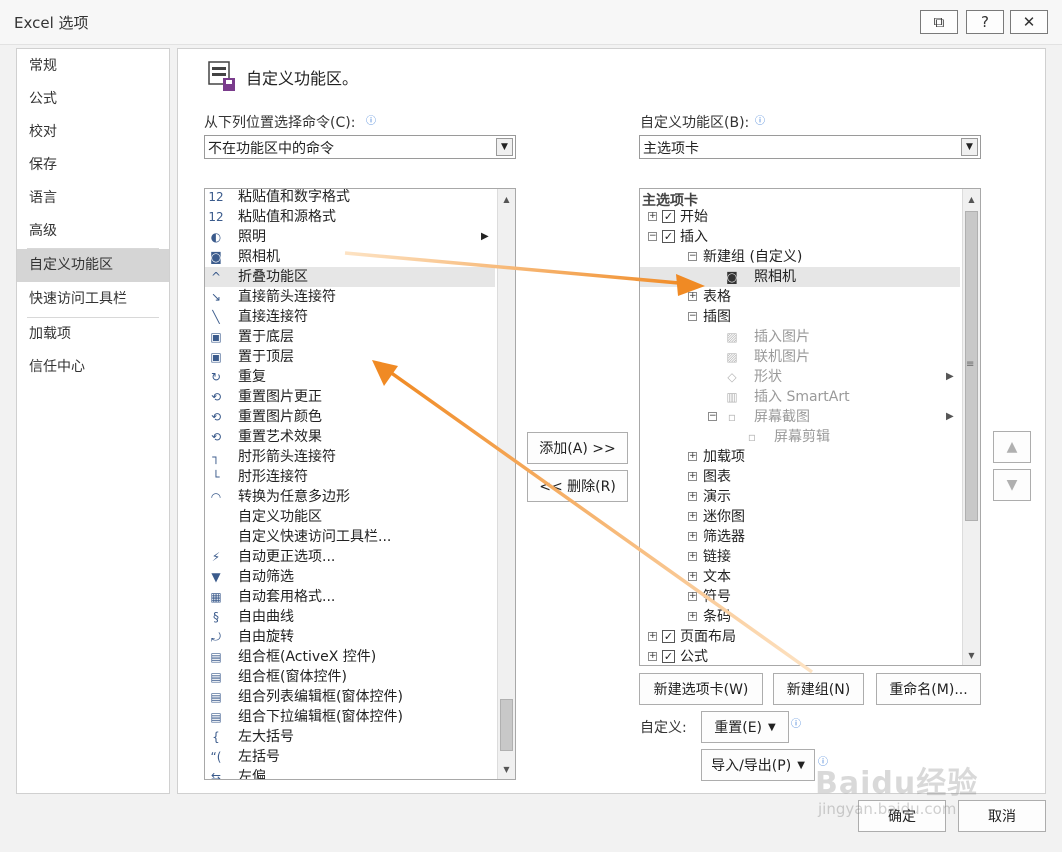  I want to click on tree-item: + 加载项, so click(800, 457).